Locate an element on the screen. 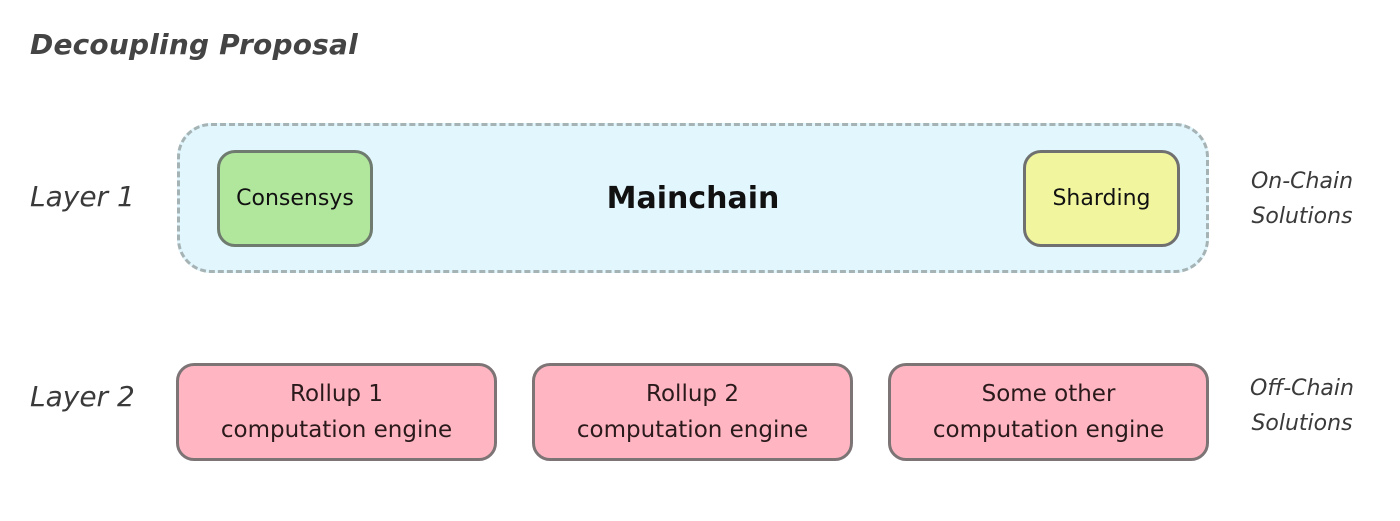 Image resolution: width=1400 pixels, height=521 pixels. rollup-1-engine: Rollup 1 computation engine is located at coordinates (336, 412).